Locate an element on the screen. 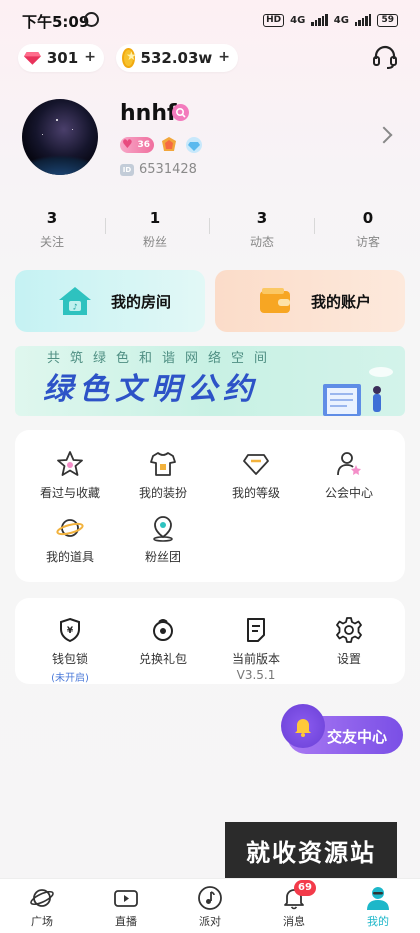 This screenshot has height=933, width=420. nav-party: 派对 is located at coordinates (210, 907).